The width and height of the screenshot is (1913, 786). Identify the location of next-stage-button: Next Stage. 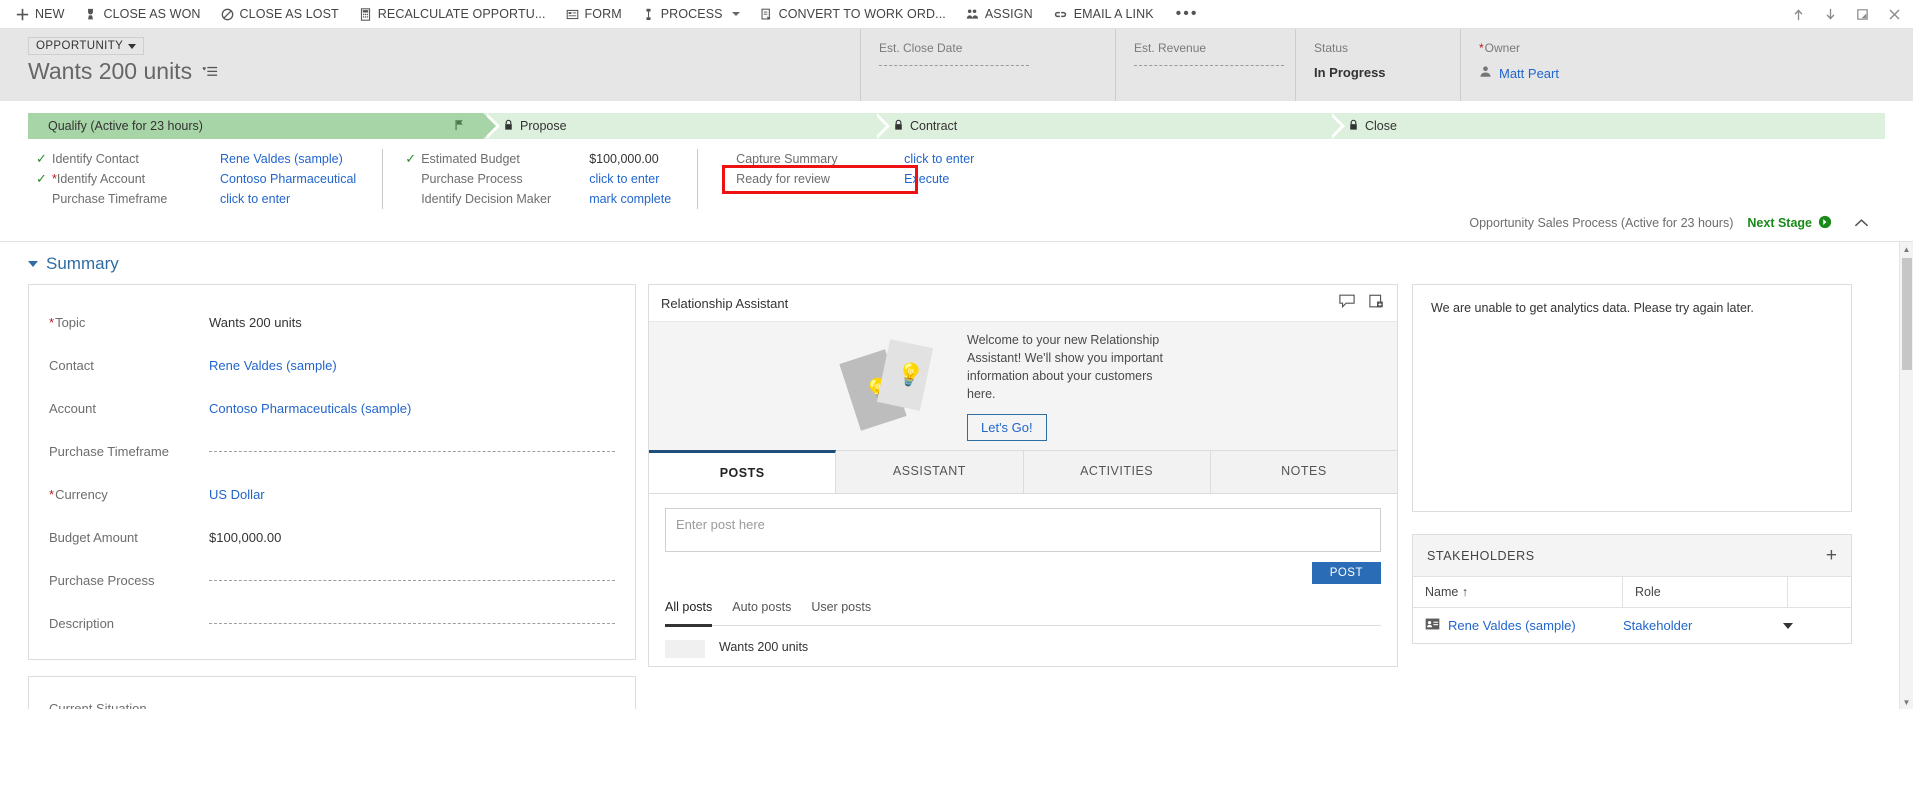
(1789, 223).